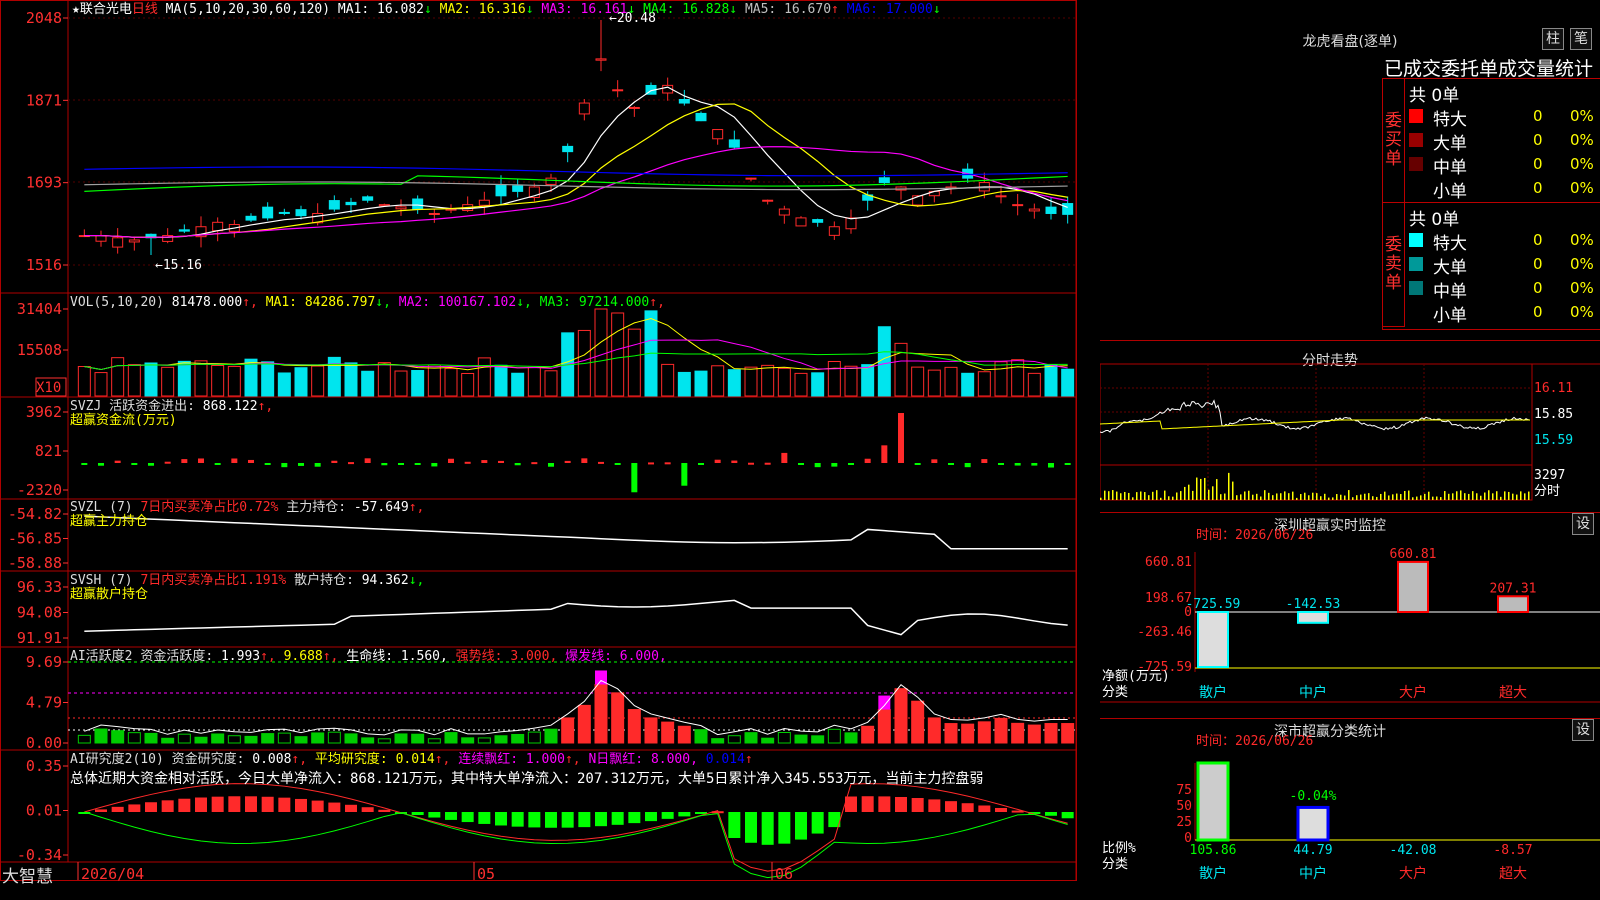 Image resolution: width=1600 pixels, height=900 pixels. Describe the element at coordinates (701, 9) in the screenshot. I see `label-part: 16.828` at that location.